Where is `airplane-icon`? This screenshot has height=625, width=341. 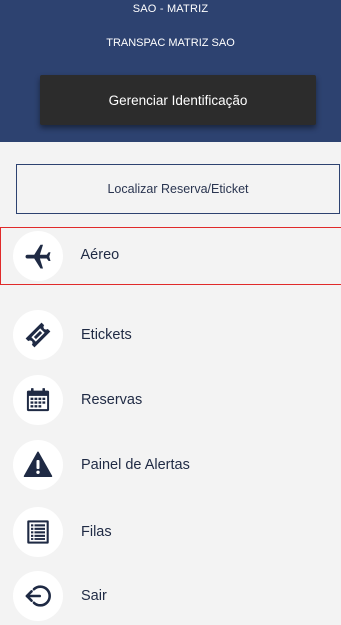
airplane-icon is located at coordinates (37, 255).